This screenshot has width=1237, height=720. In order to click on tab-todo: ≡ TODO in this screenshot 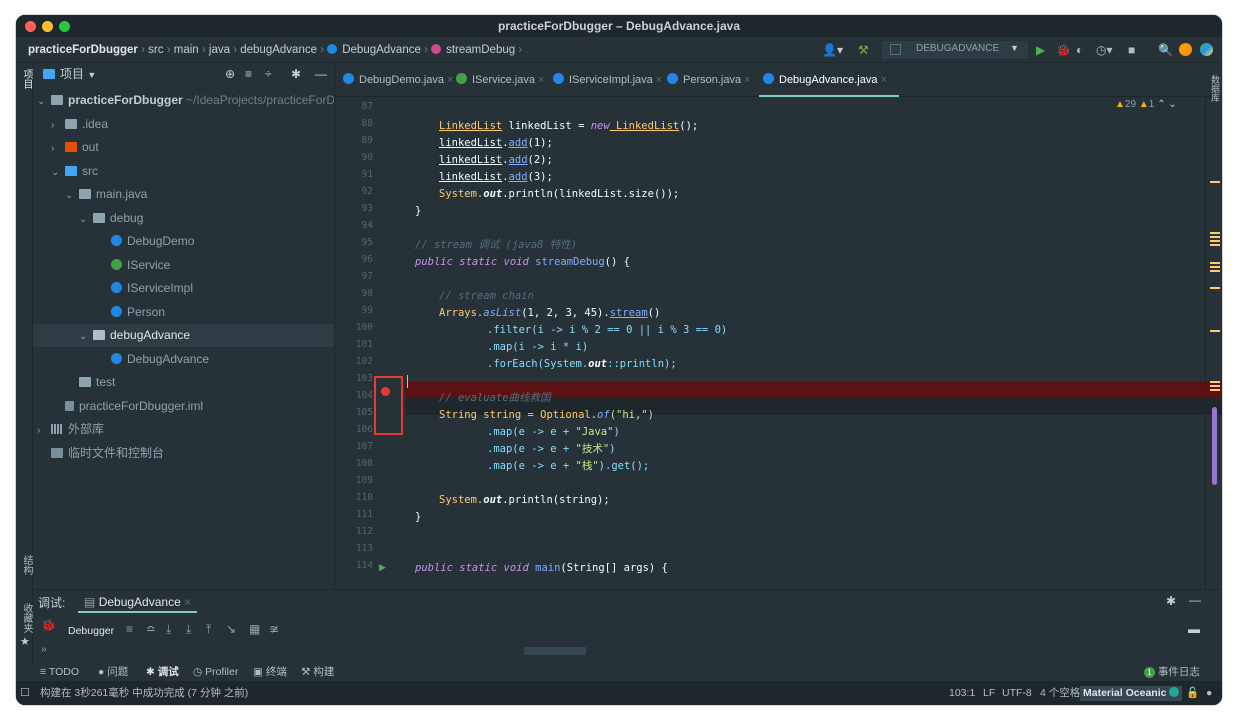, I will do `click(59, 672)`.